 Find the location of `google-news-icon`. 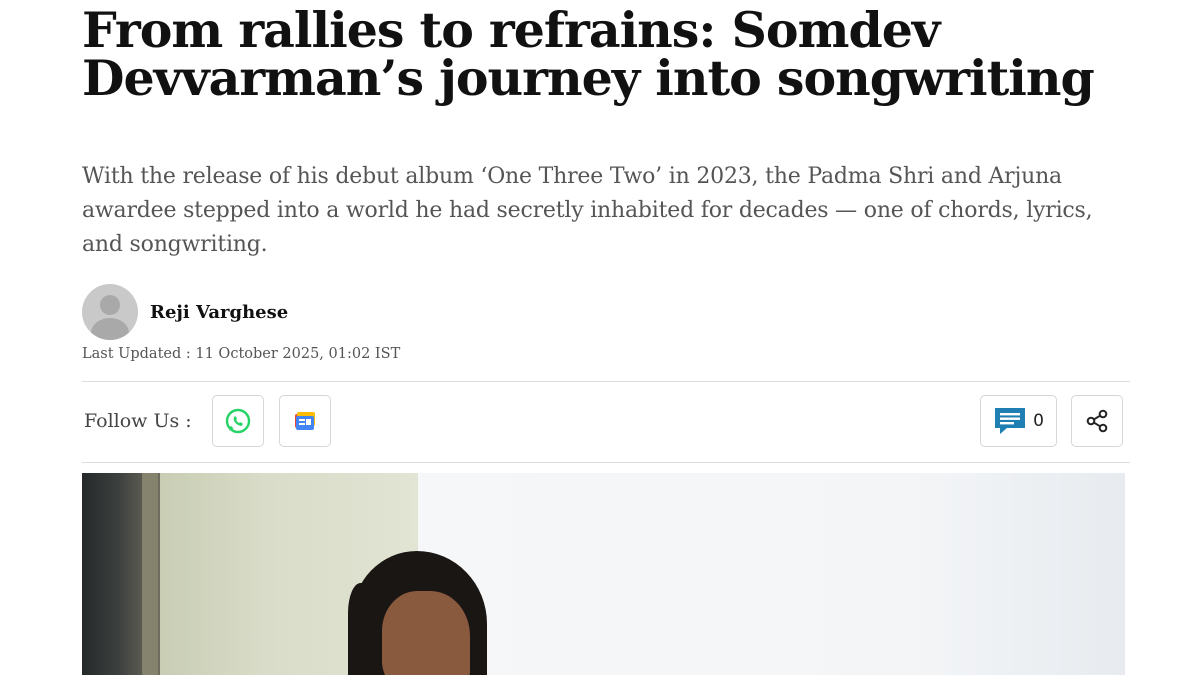

google-news-icon is located at coordinates (305, 421).